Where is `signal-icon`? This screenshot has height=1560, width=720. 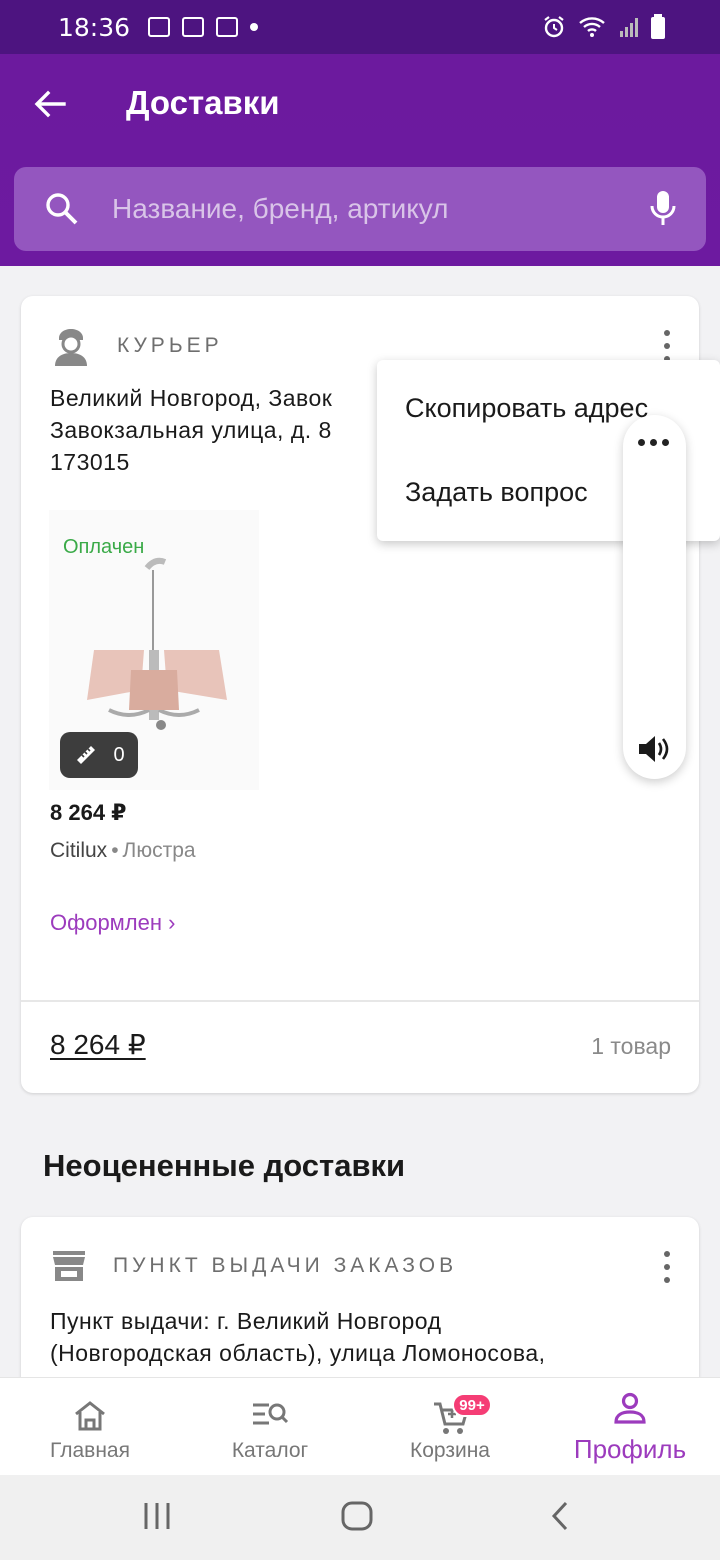
signal-icon is located at coordinates (629, 27).